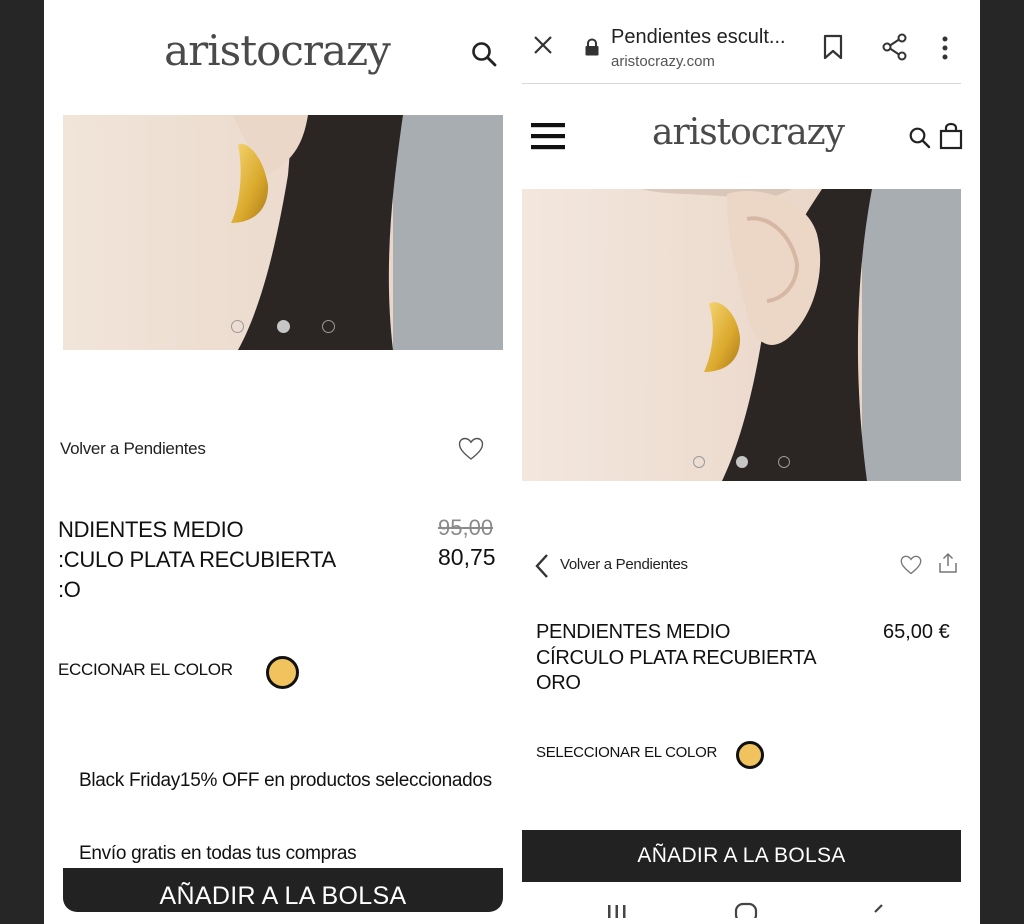 The image size is (1024, 924). I want to click on bookmark-icon, so click(833, 47).